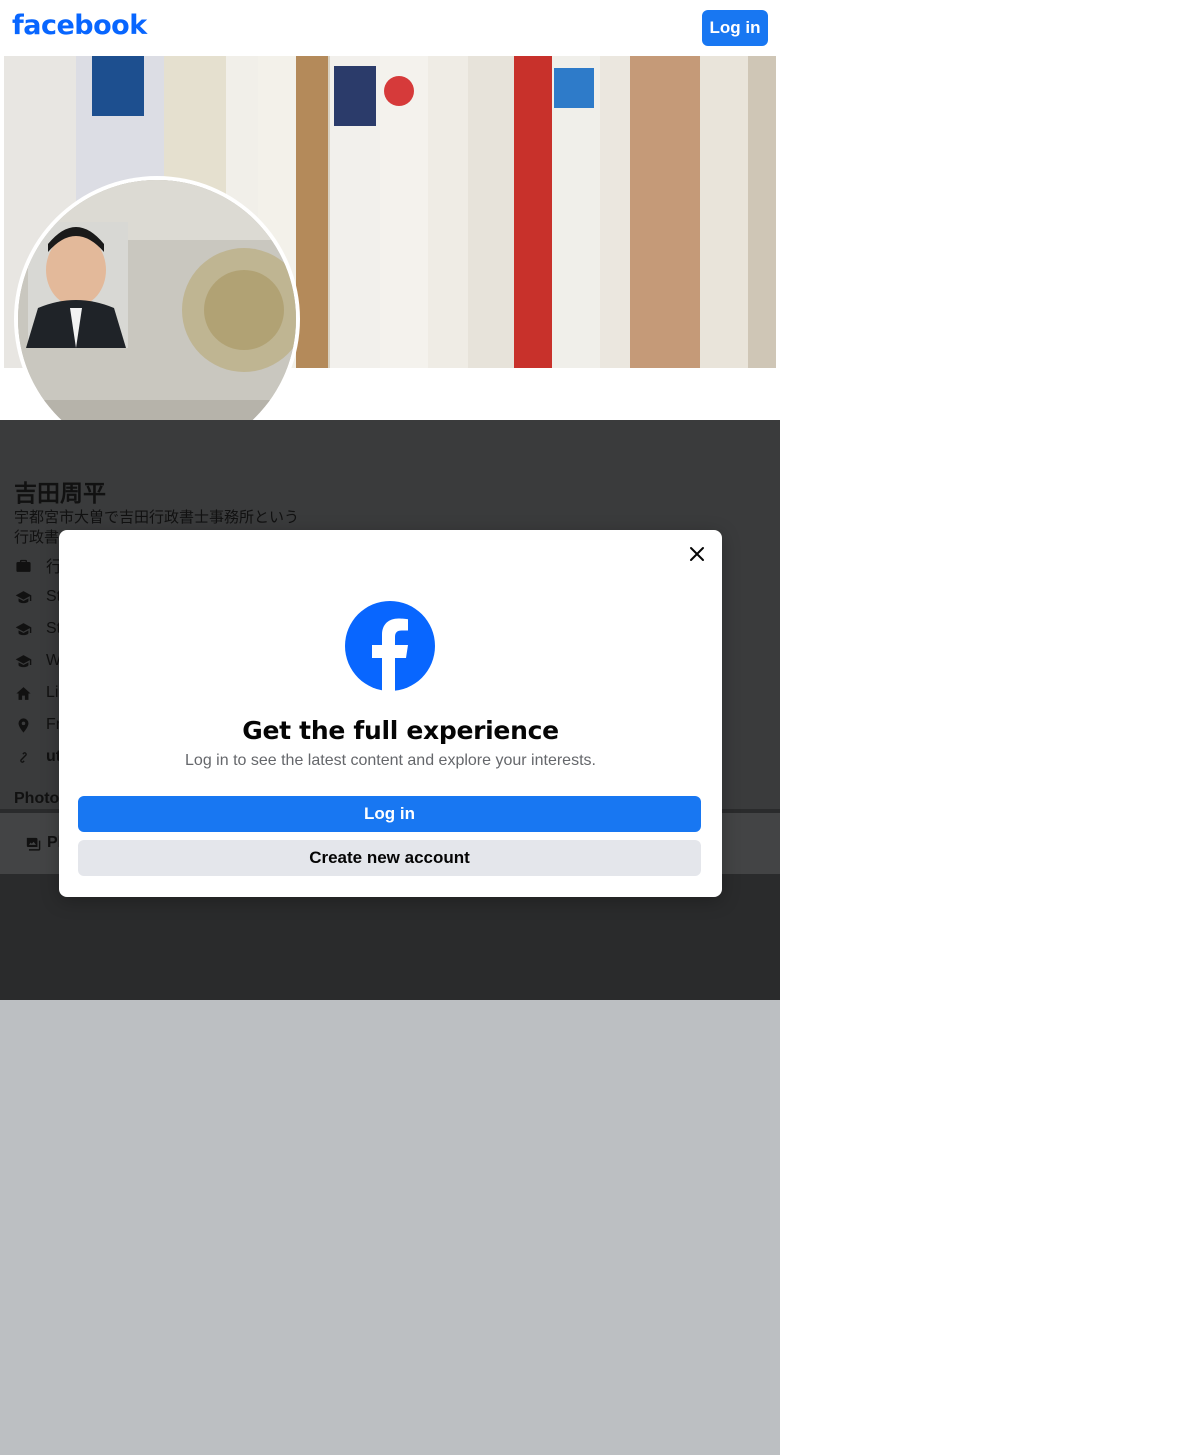  What do you see at coordinates (37, 629) in the screenshot?
I see `info-row-study-2: St` at bounding box center [37, 629].